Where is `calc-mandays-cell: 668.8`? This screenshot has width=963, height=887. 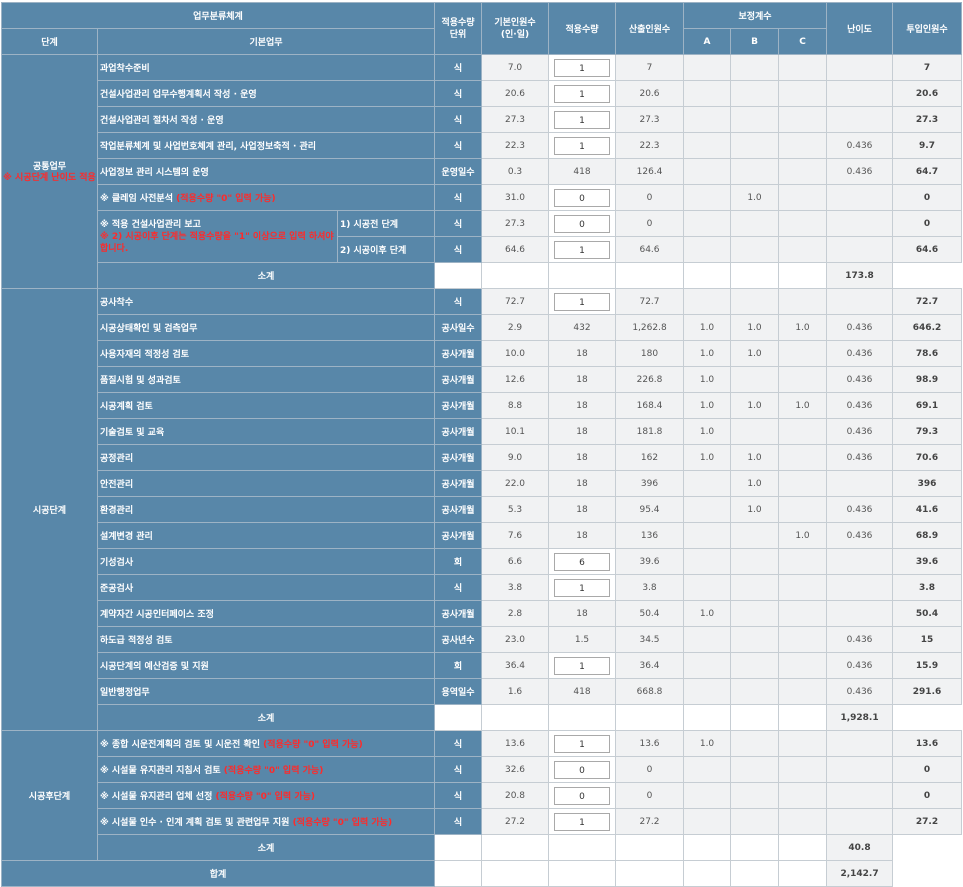
calc-mandays-cell: 668.8 is located at coordinates (650, 691).